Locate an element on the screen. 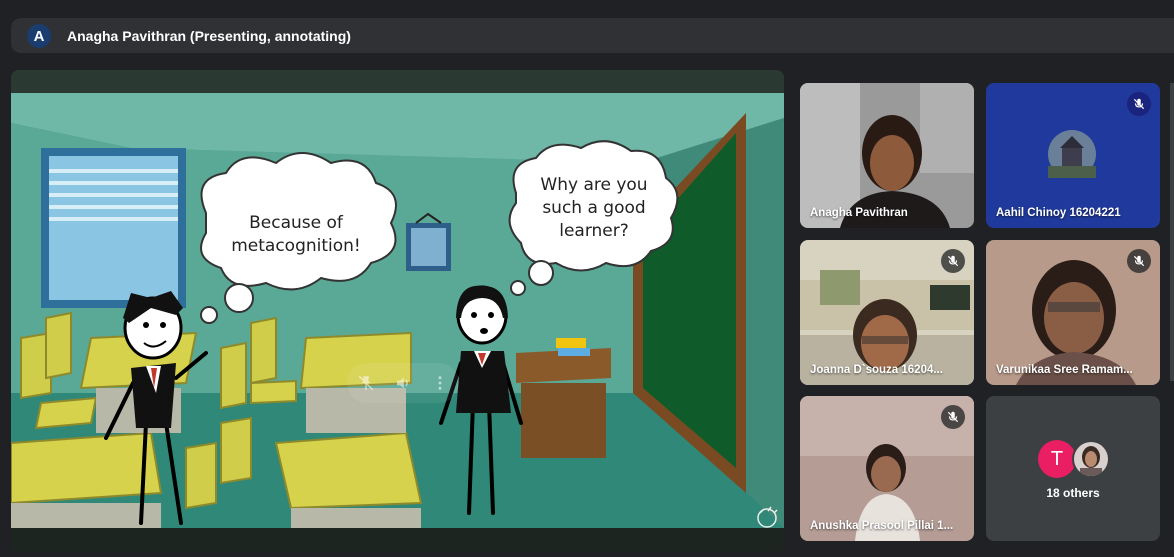 The height and width of the screenshot is (557, 1174). participant-name: Anagha Pavithran is located at coordinates (859, 213).